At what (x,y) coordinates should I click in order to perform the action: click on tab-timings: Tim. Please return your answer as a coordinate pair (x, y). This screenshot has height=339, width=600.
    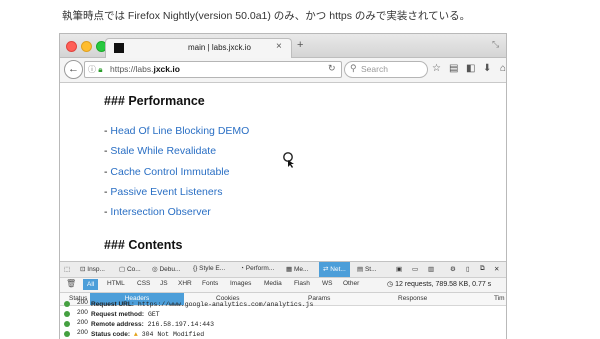
    Looking at the image, I should click on (499, 298).